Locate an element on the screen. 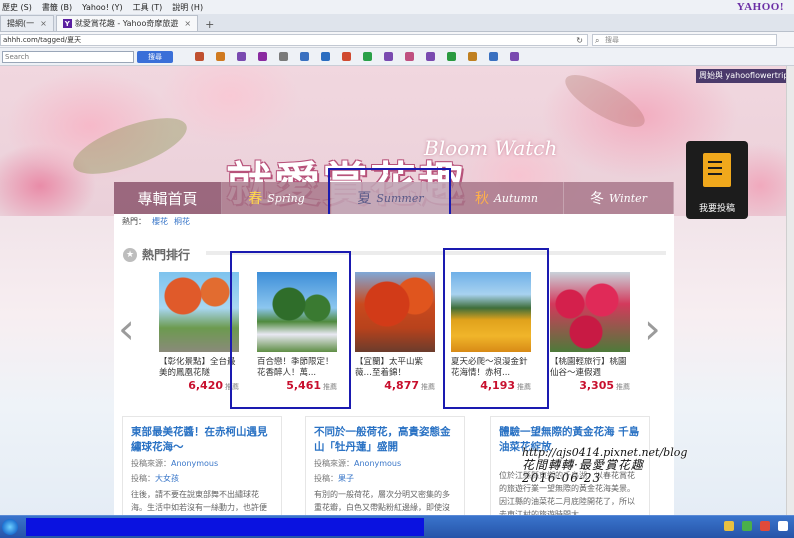 The width and height of the screenshot is (794, 538). tab-home-label: 專輯首頁 is located at coordinates (167, 198).